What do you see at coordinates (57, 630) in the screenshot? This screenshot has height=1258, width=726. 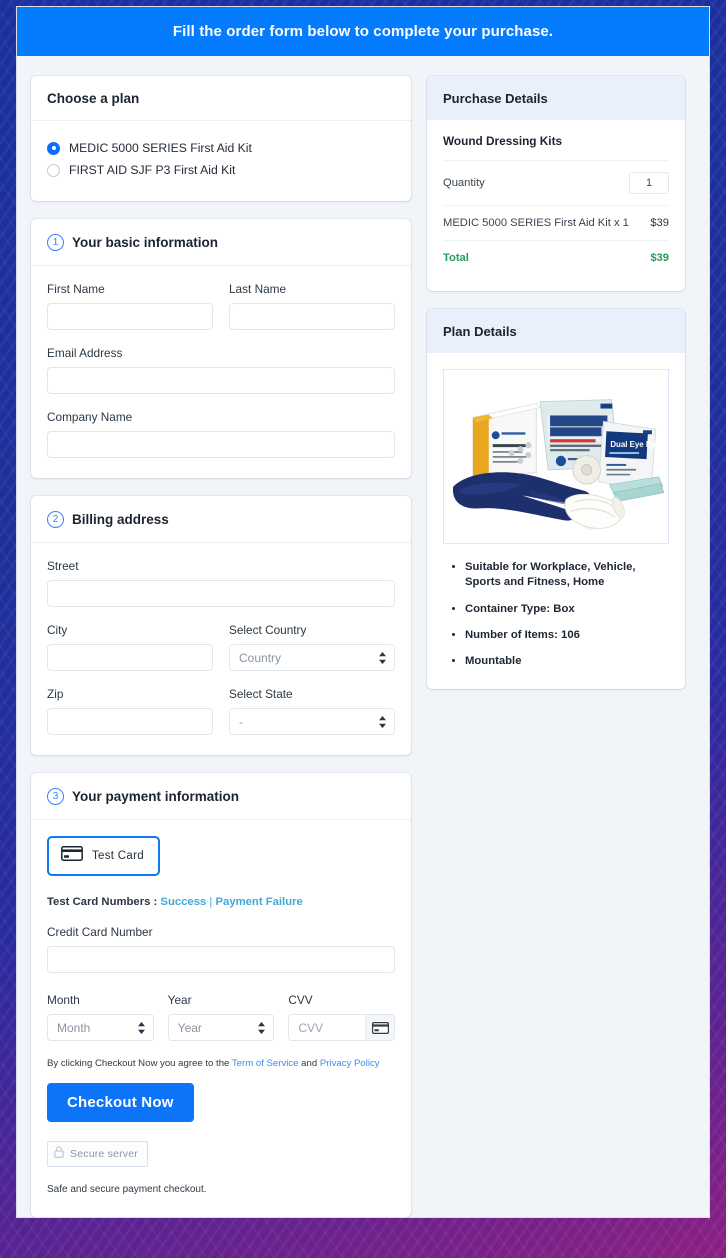 I see `city-label: City` at bounding box center [57, 630].